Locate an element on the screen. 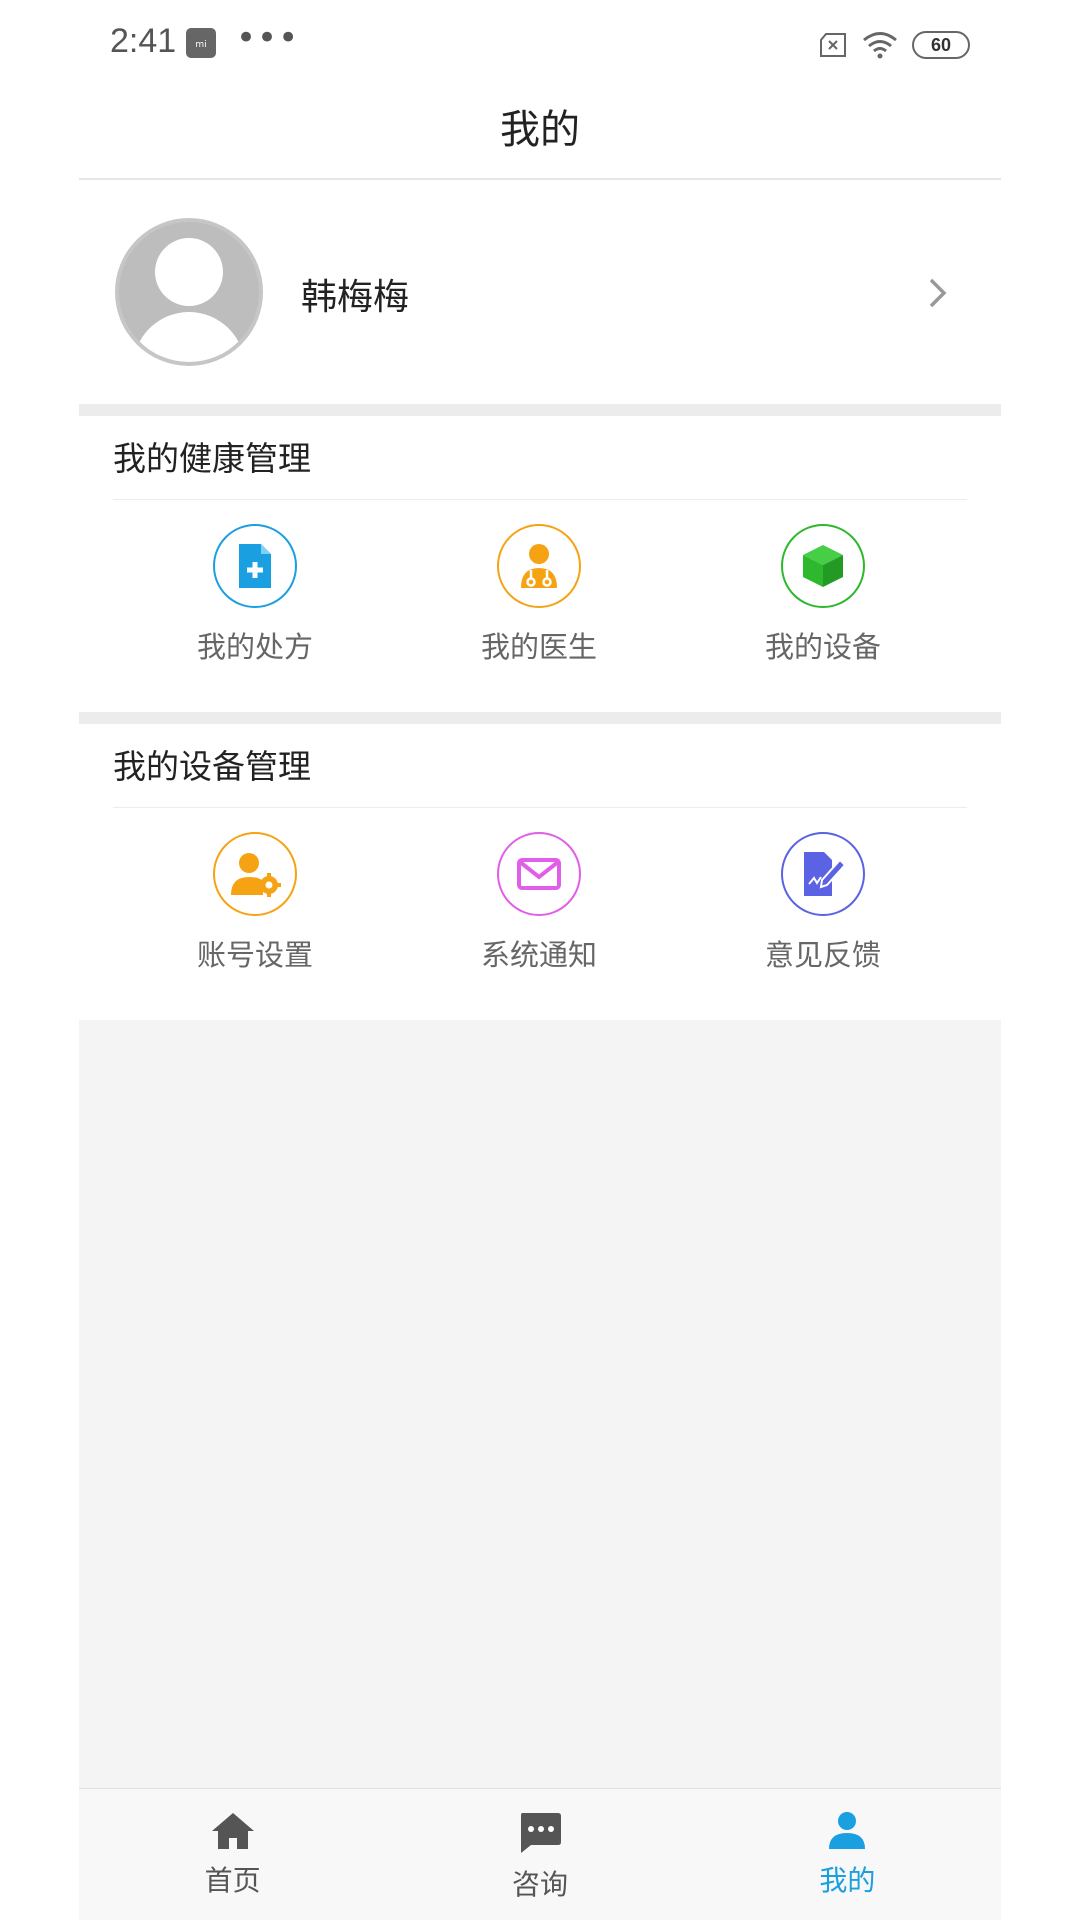  profile-card: 韩梅梅 is located at coordinates (540, 292).